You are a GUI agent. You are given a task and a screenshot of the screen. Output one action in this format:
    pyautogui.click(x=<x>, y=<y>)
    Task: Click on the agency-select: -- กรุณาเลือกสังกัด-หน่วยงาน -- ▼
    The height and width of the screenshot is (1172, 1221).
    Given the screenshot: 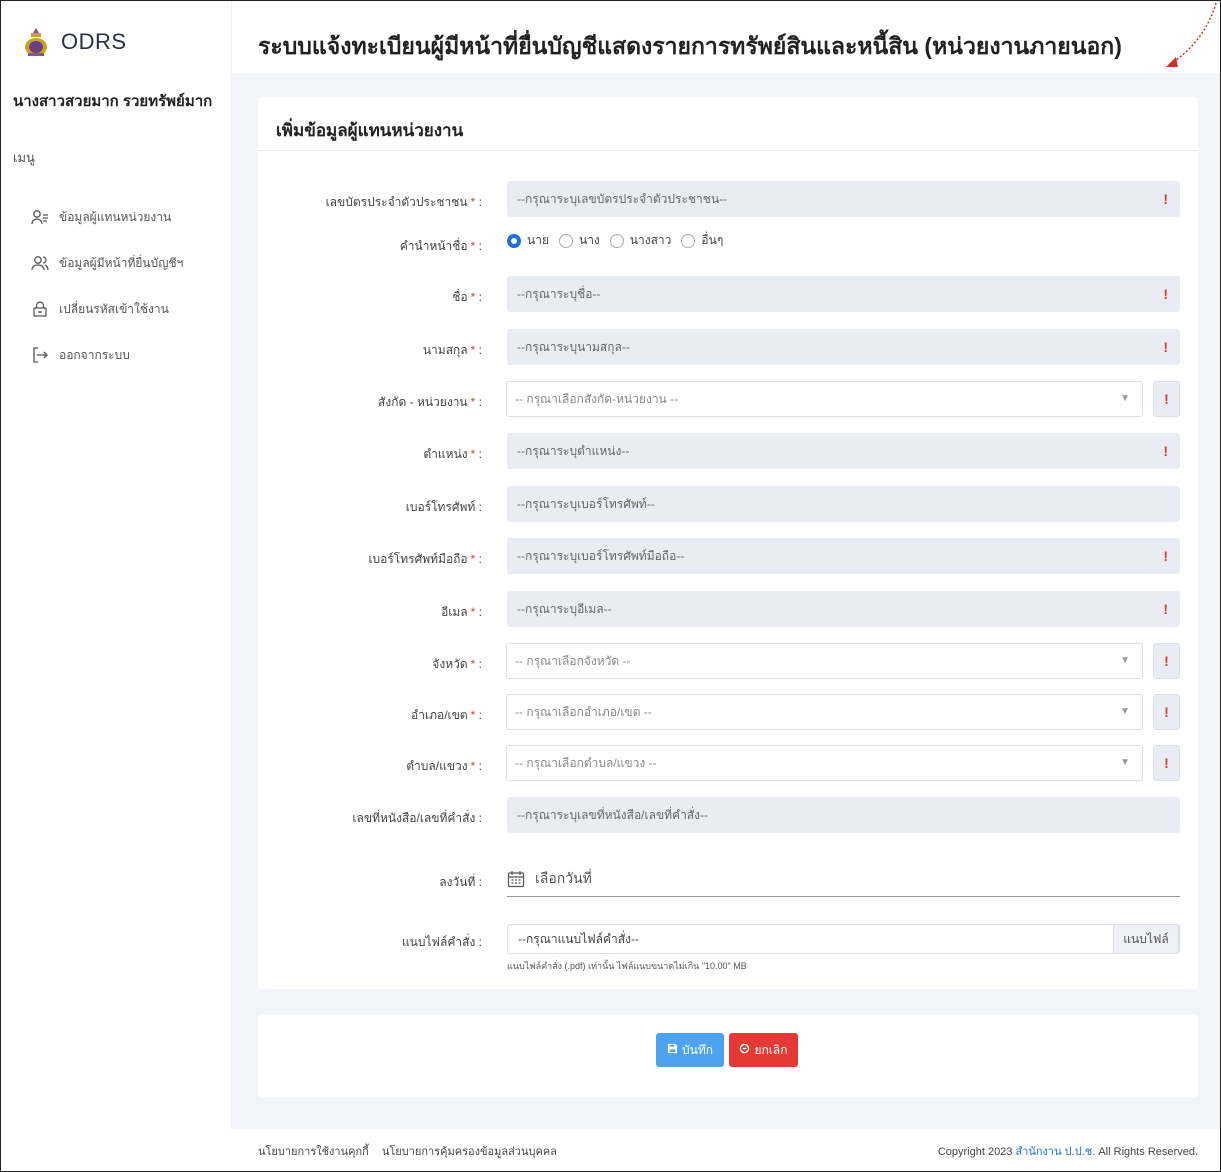 What is the action you would take?
    pyautogui.click(x=824, y=399)
    